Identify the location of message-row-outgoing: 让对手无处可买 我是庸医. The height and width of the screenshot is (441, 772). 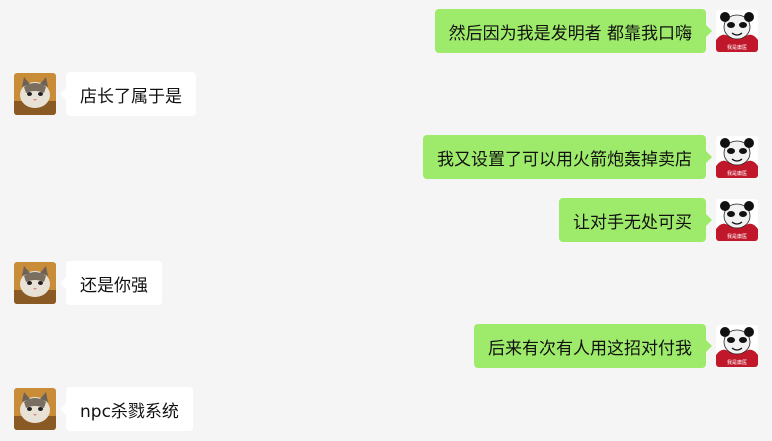
(658, 220).